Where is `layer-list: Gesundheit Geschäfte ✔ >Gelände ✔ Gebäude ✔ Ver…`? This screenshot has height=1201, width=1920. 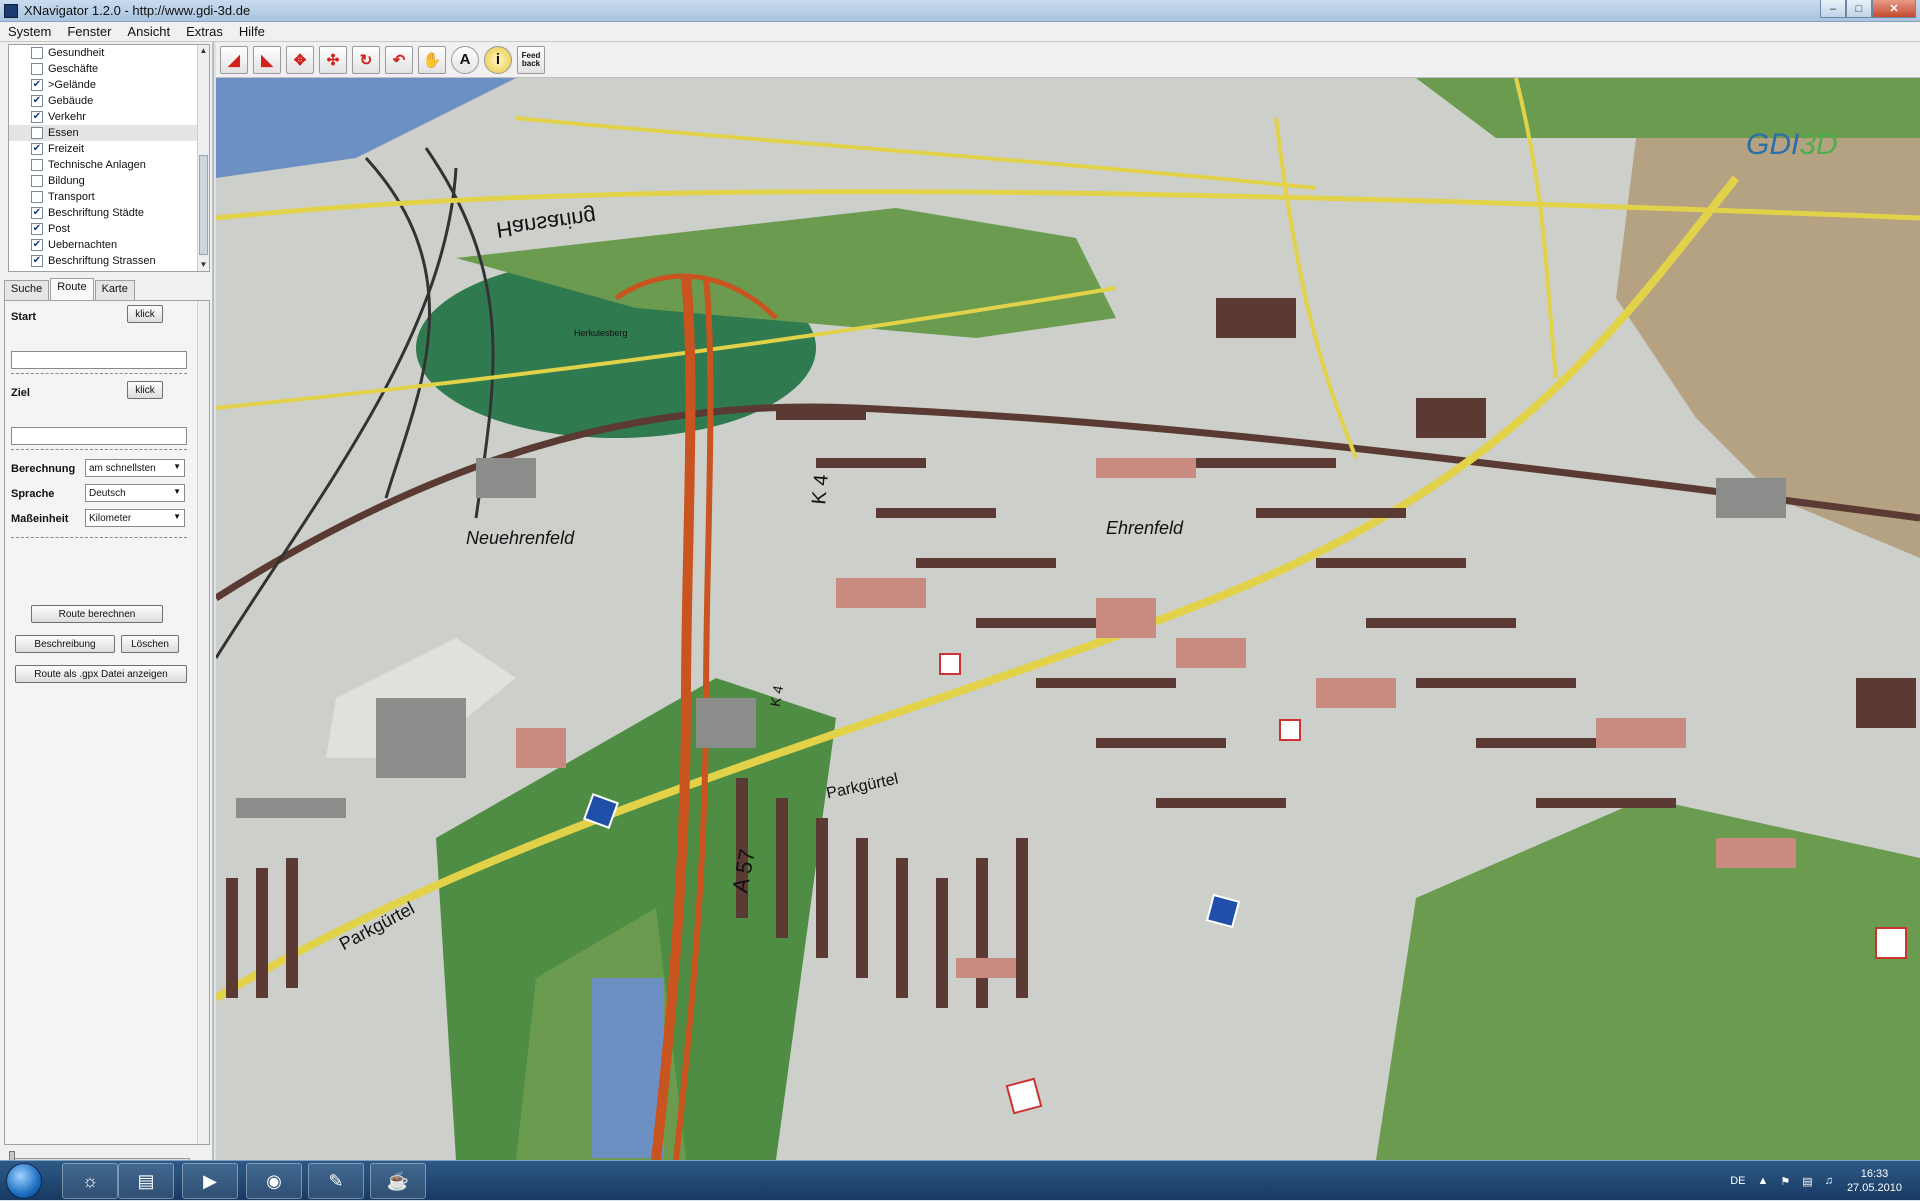
layer-list: Gesundheit Geschäfte ✔ >Gelände ✔ Gebäude ✔ Ver… is located at coordinates (109, 158).